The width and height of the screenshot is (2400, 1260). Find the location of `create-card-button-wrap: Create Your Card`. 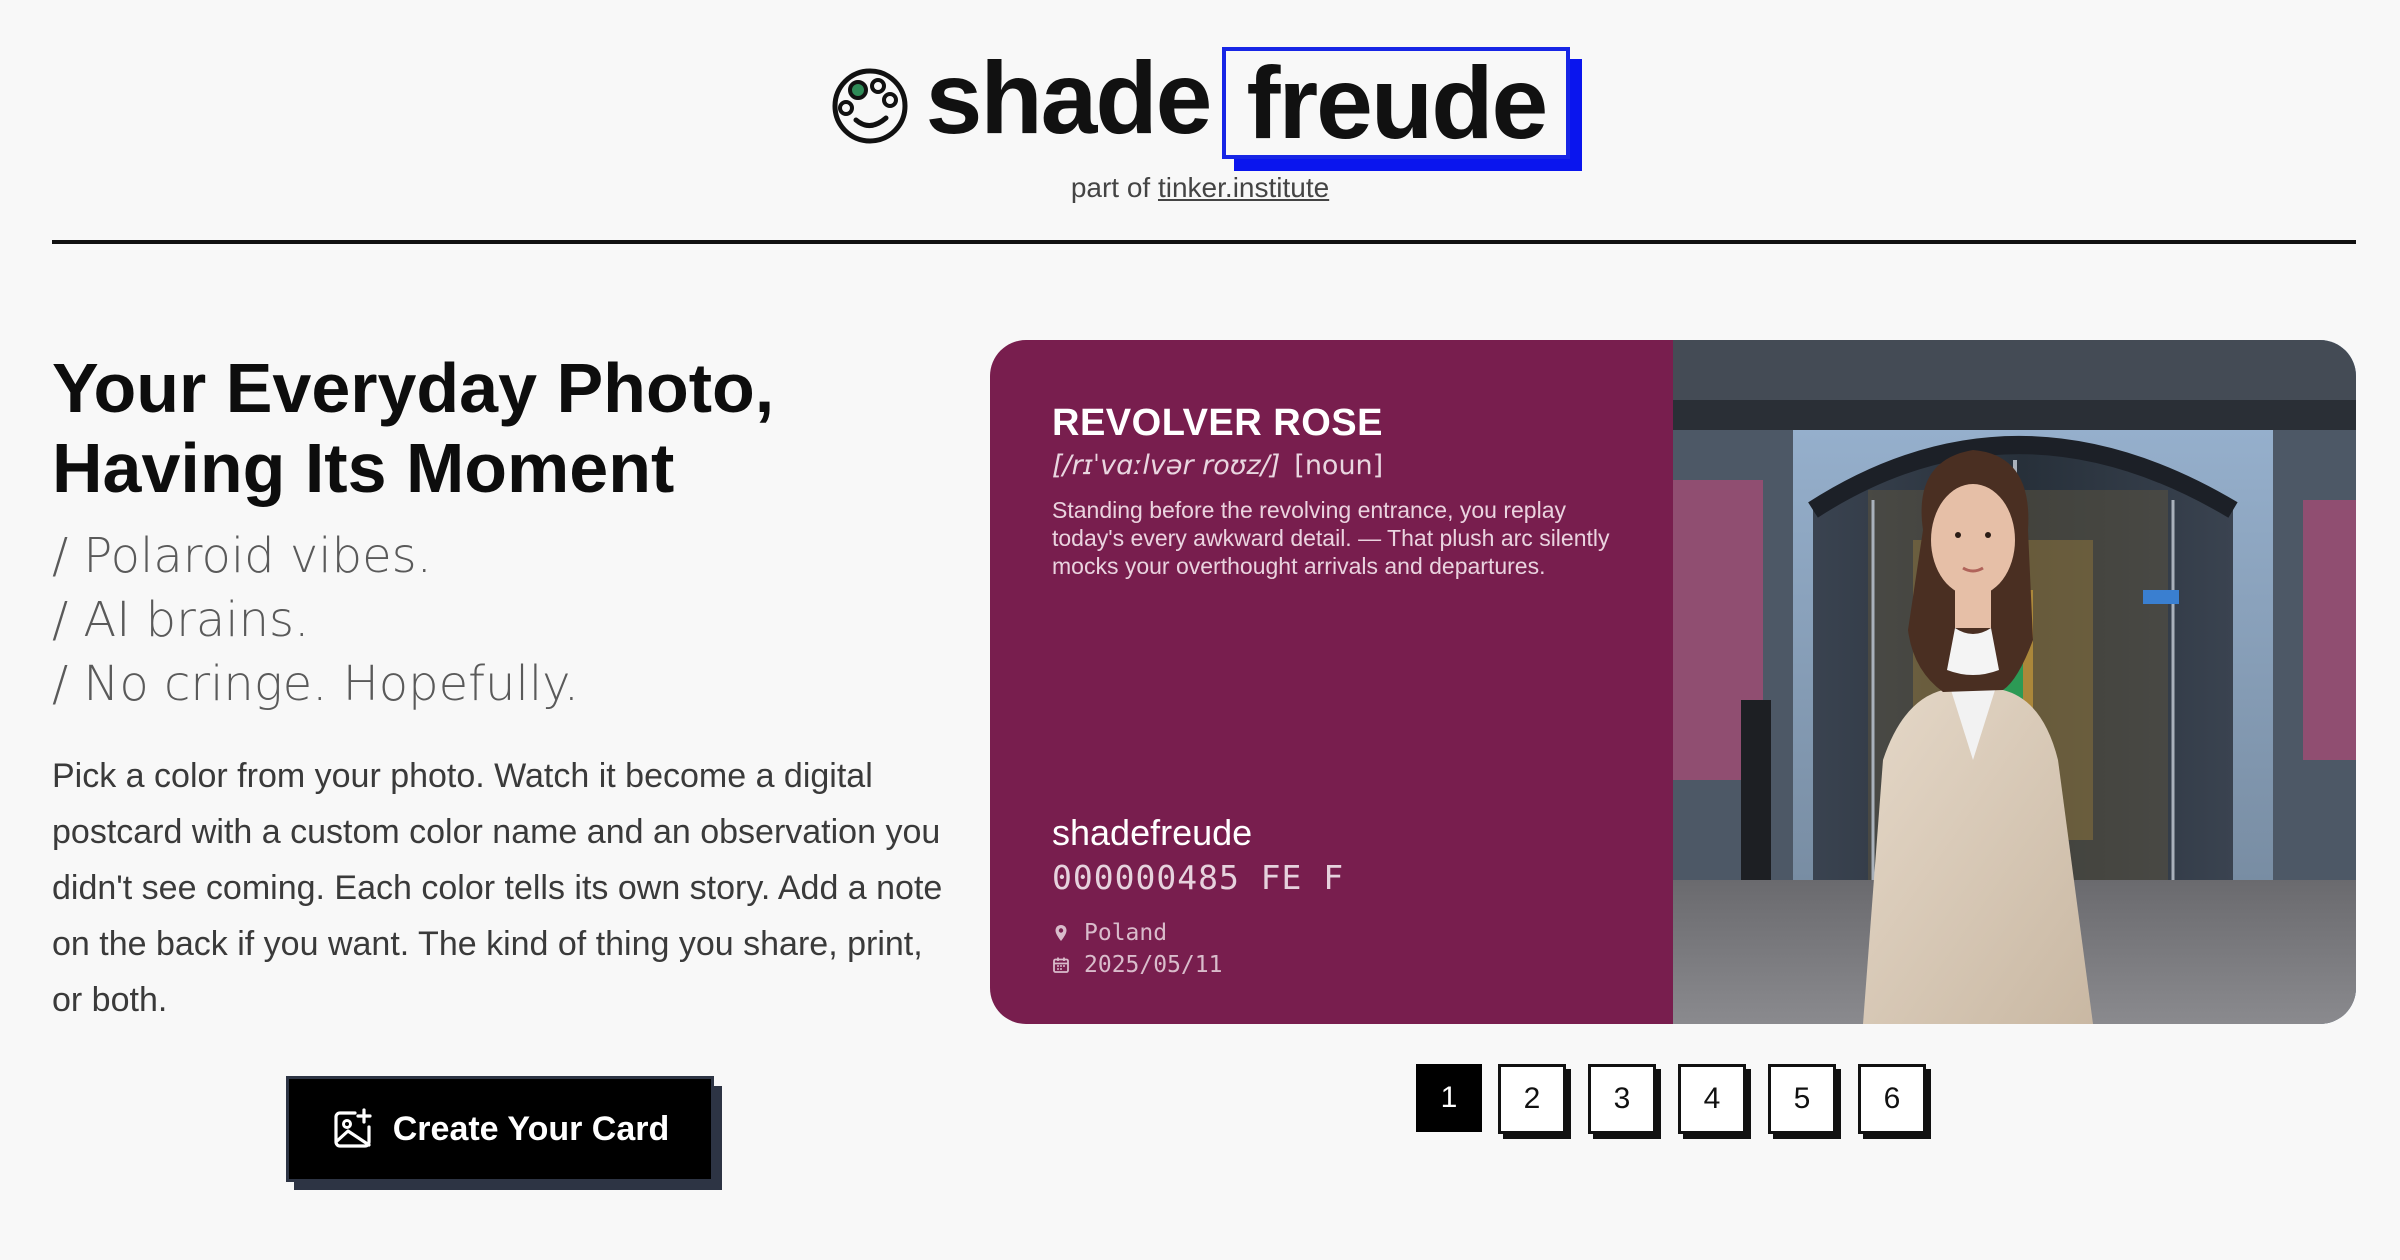

create-card-button-wrap: Create Your Card is located at coordinates (504, 1133).